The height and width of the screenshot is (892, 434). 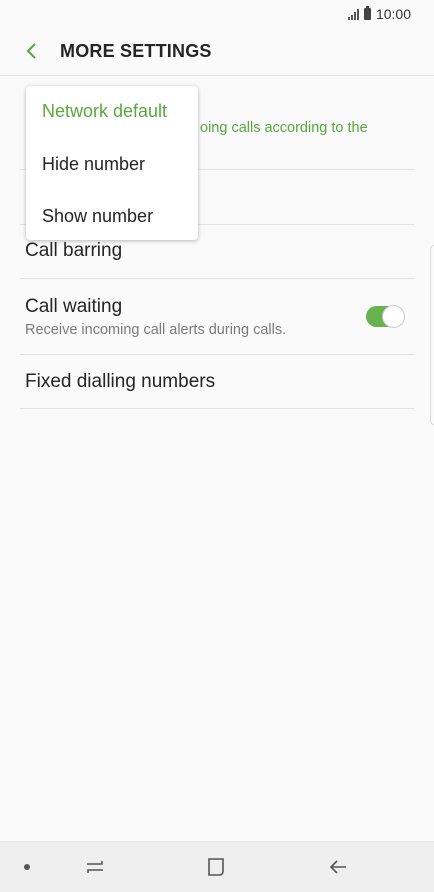 I want to click on fixed-dialling-row: Fixed dialling numbers, so click(x=217, y=382).